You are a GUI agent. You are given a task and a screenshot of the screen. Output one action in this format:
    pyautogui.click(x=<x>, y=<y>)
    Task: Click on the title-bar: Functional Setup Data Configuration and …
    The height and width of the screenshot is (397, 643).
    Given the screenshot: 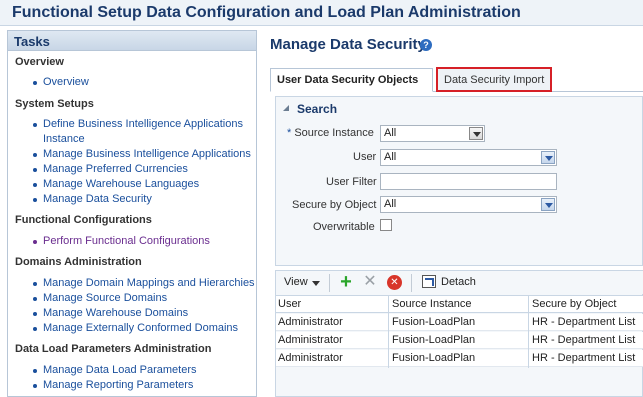 What is the action you would take?
    pyautogui.click(x=321, y=13)
    